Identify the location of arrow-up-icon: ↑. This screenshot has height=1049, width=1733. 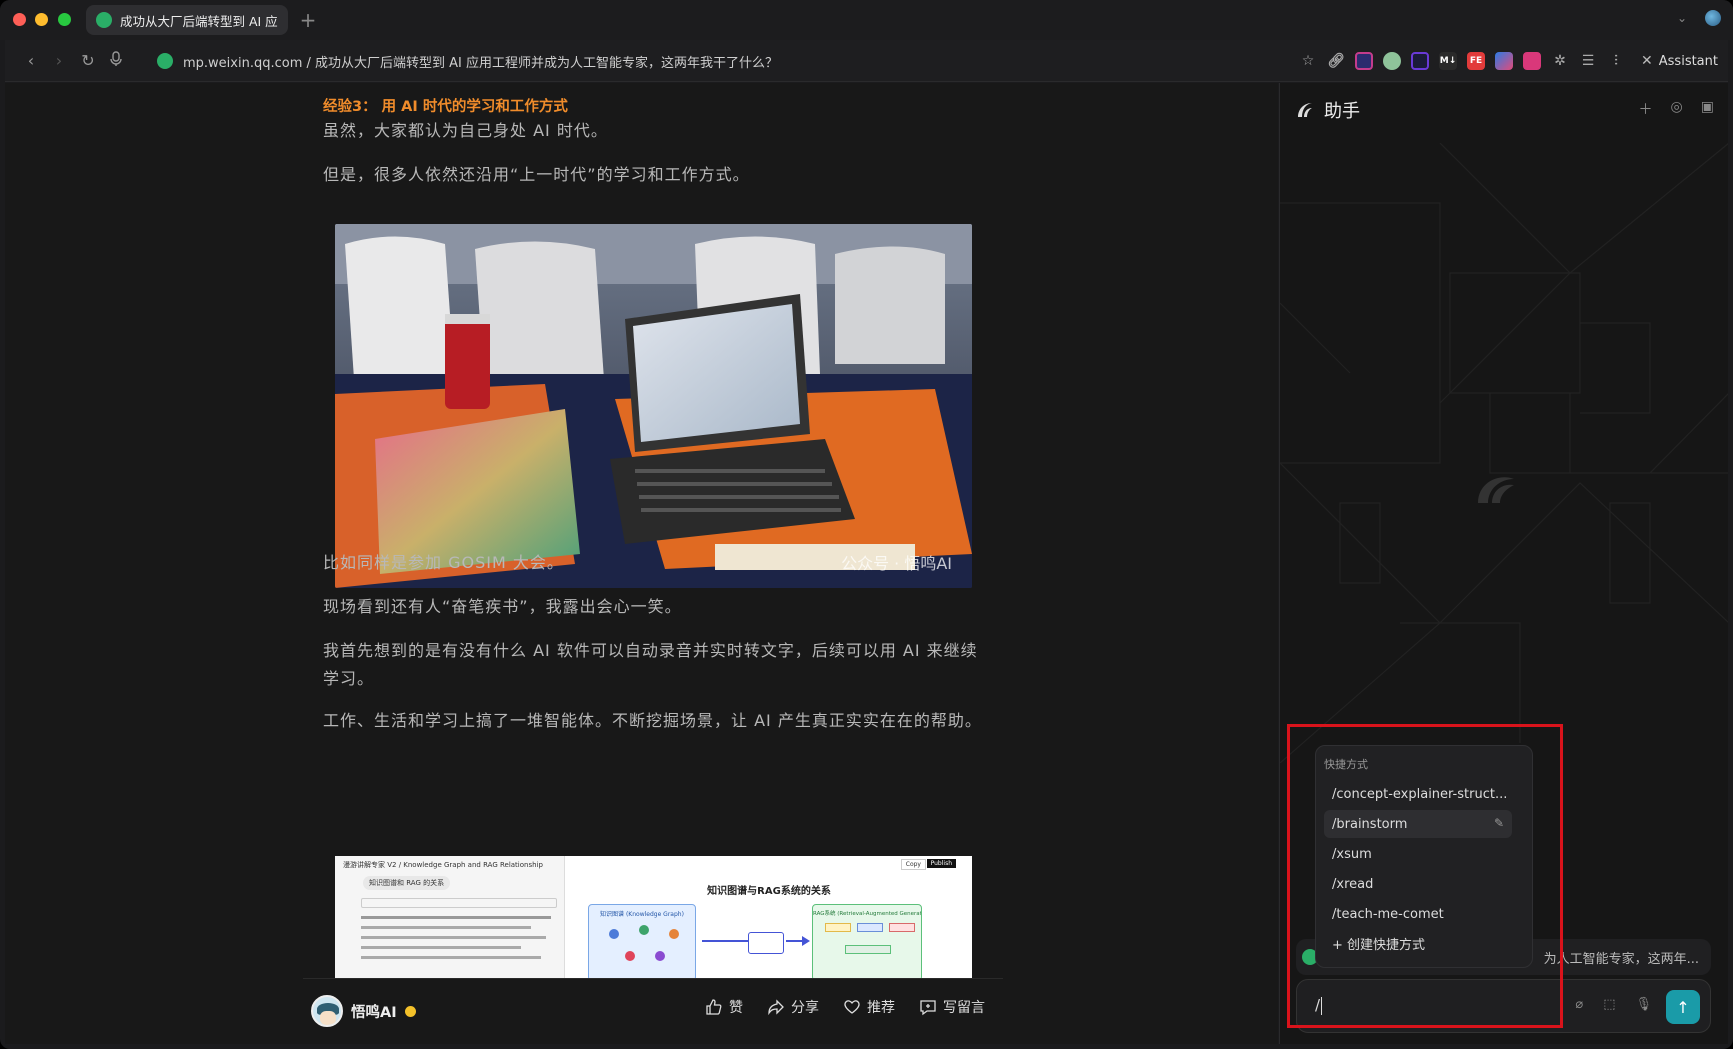
(1683, 1007).